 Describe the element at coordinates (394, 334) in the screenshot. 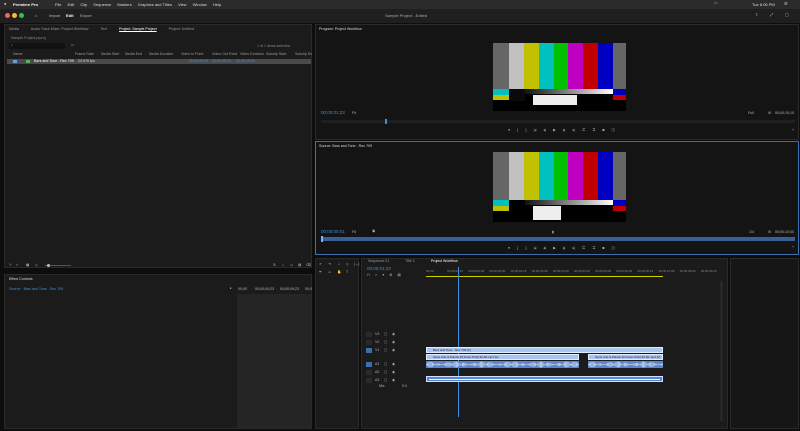

I see `track-header-0: V3 ▢ ◉` at that location.